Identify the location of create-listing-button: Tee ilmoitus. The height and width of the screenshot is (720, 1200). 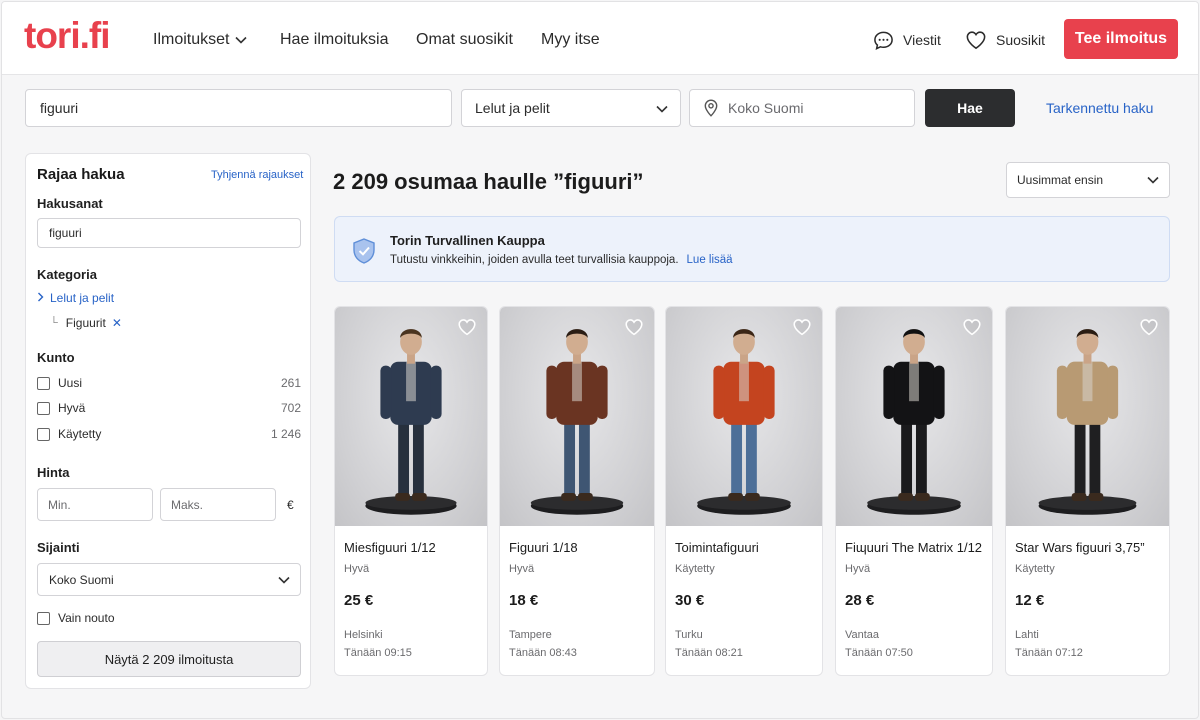
(1121, 39).